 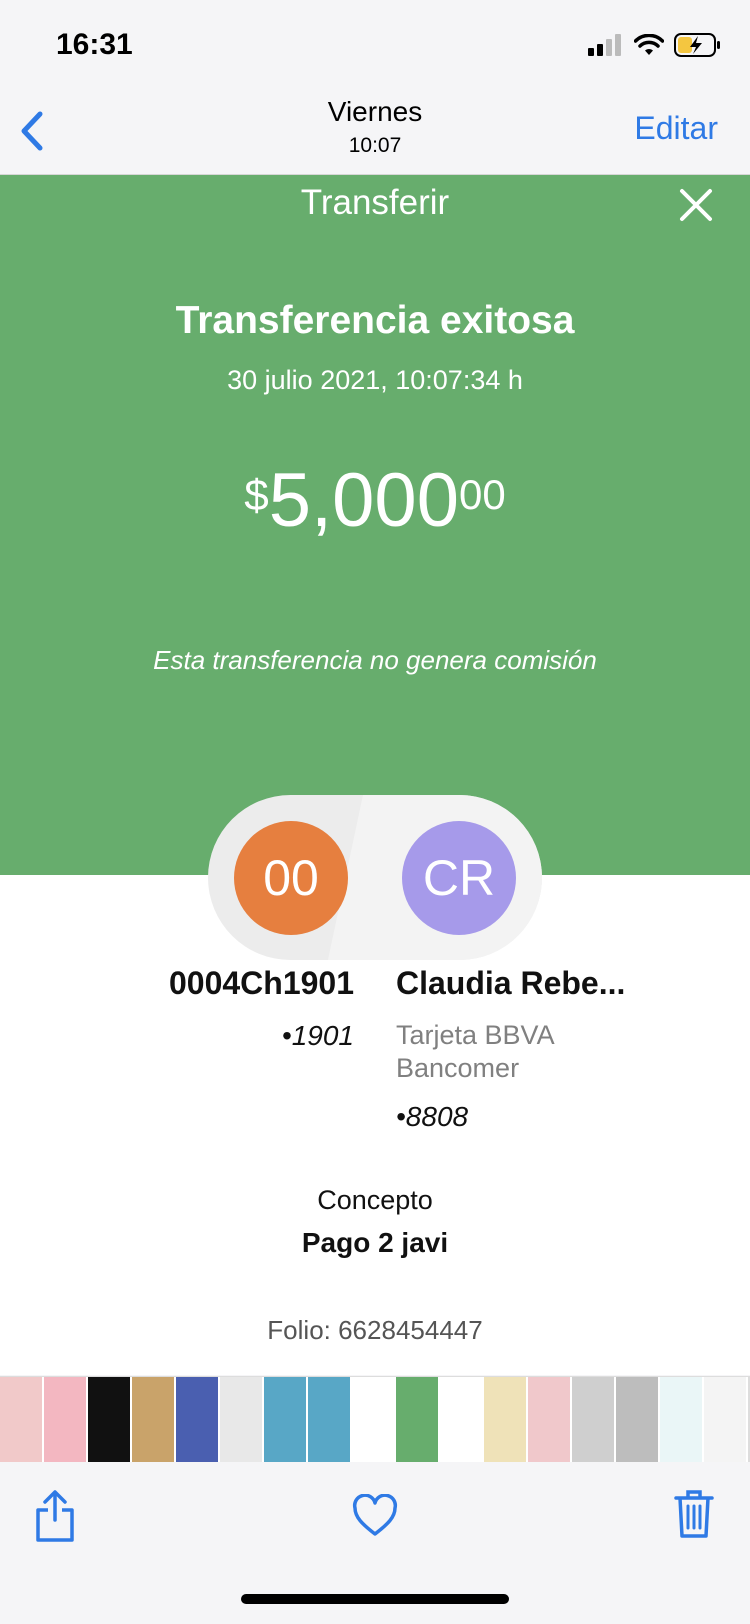 What do you see at coordinates (55, 1516) in the screenshot?
I see `share-icon` at bounding box center [55, 1516].